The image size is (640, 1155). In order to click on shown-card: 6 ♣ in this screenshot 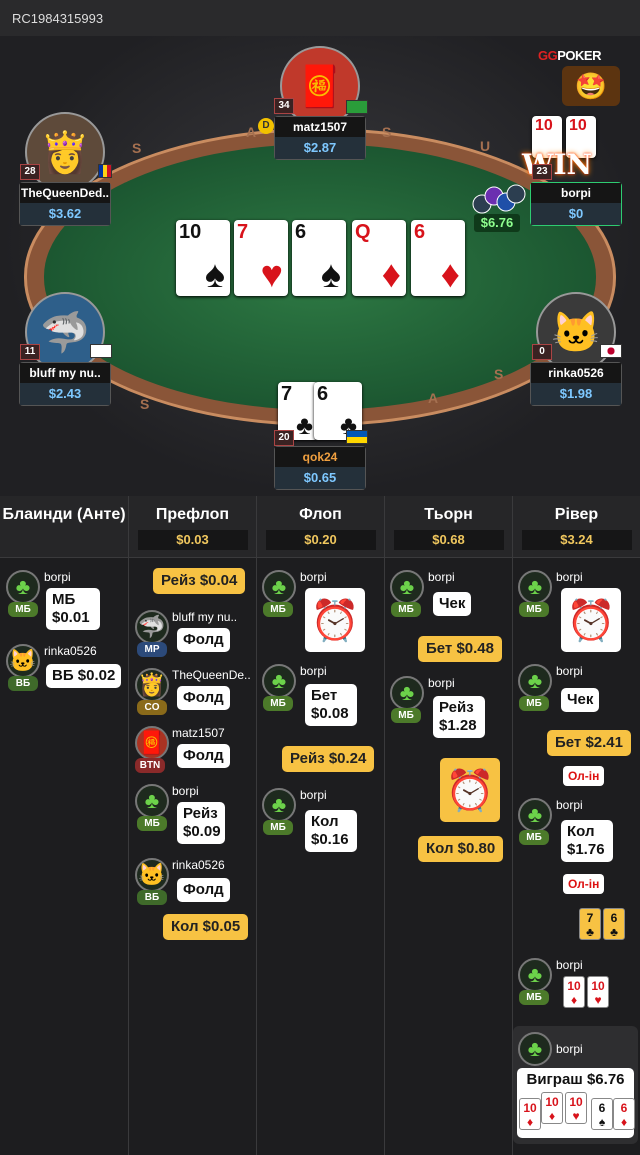, I will do `click(614, 924)`.